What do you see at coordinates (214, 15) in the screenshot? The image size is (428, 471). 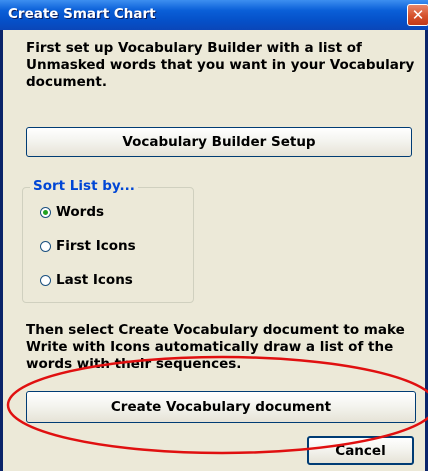 I see `title-bar: Create Smart Chart ✕` at bounding box center [214, 15].